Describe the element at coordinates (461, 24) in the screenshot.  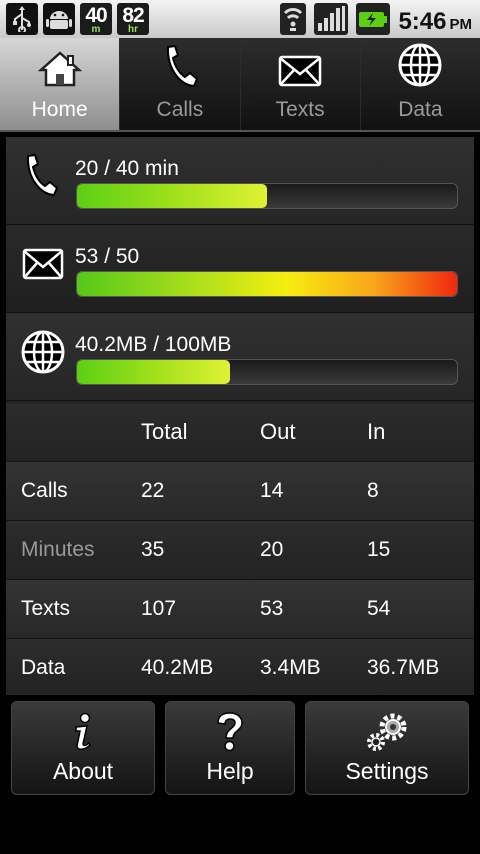
I see `clock-ampm: PM` at that location.